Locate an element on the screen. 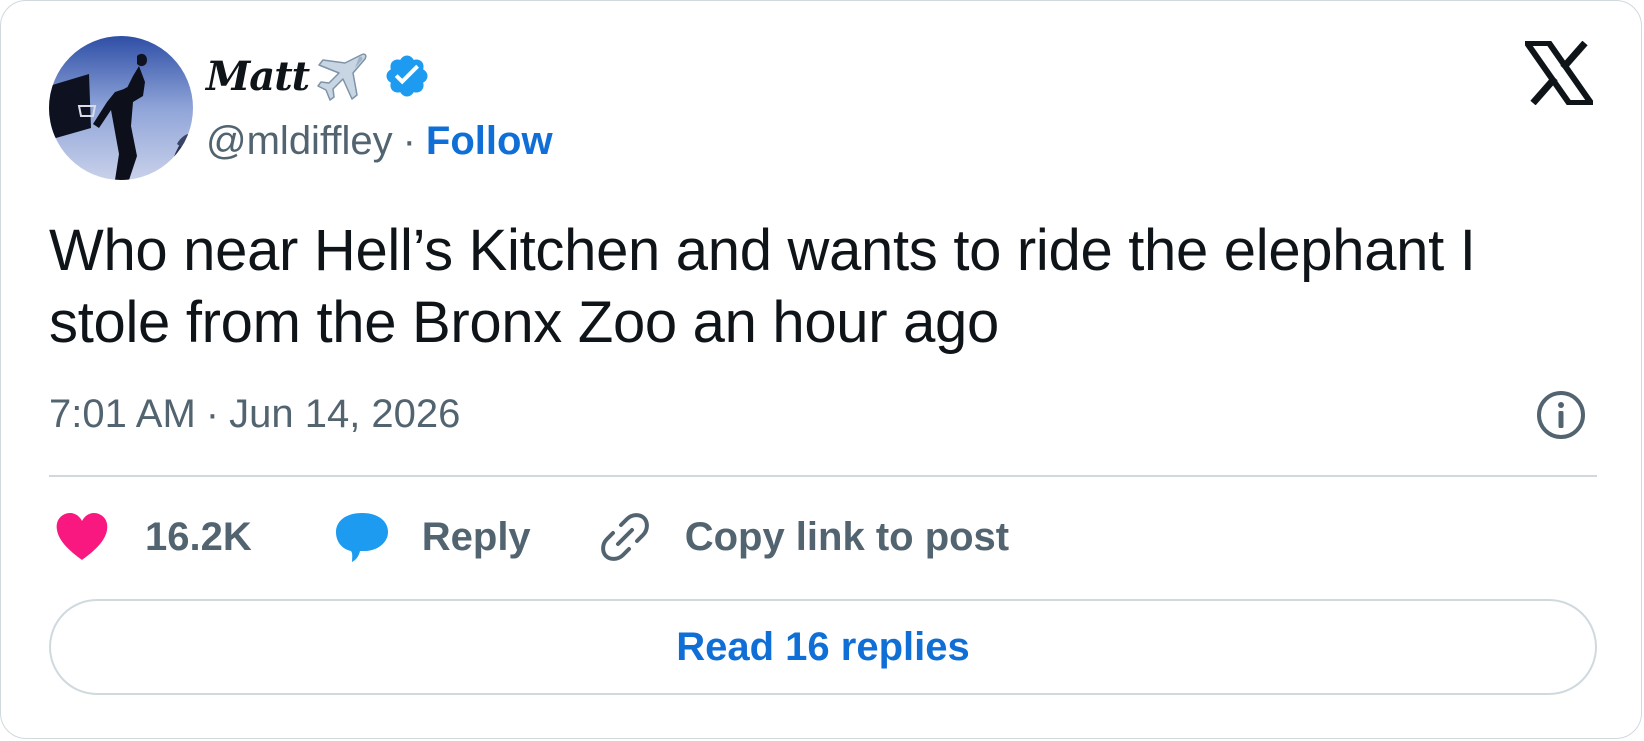 The width and height of the screenshot is (1644, 741). copy-link-button: Copy link to post is located at coordinates (804, 537).